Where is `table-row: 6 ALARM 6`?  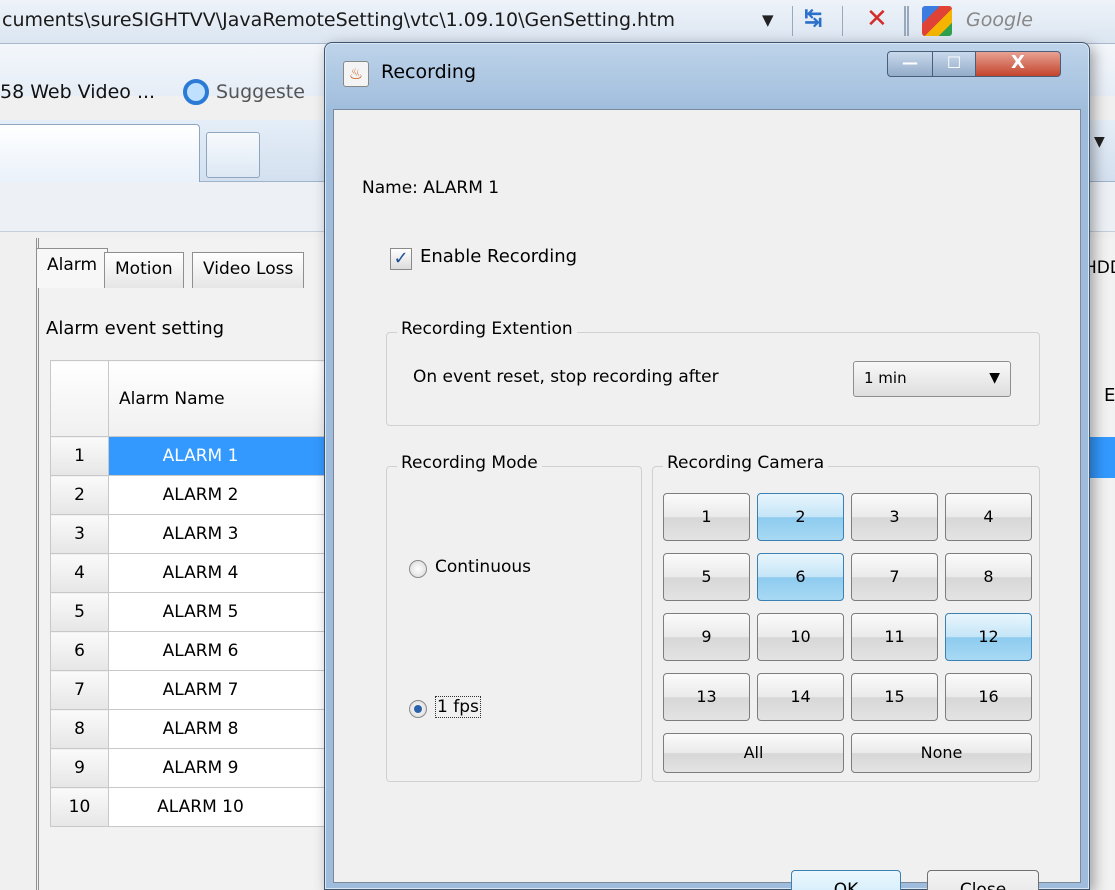 table-row: 6 ALARM 6 is located at coordinates (191, 651).